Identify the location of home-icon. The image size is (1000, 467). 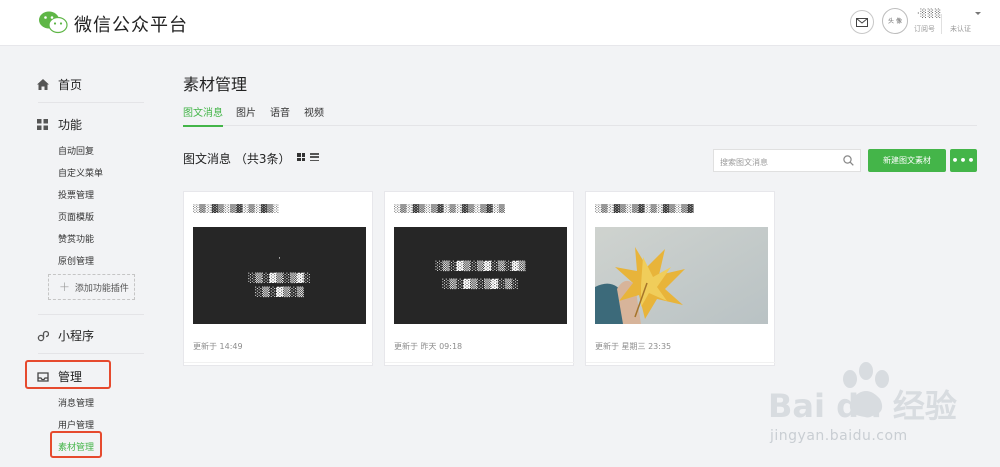
(42, 84).